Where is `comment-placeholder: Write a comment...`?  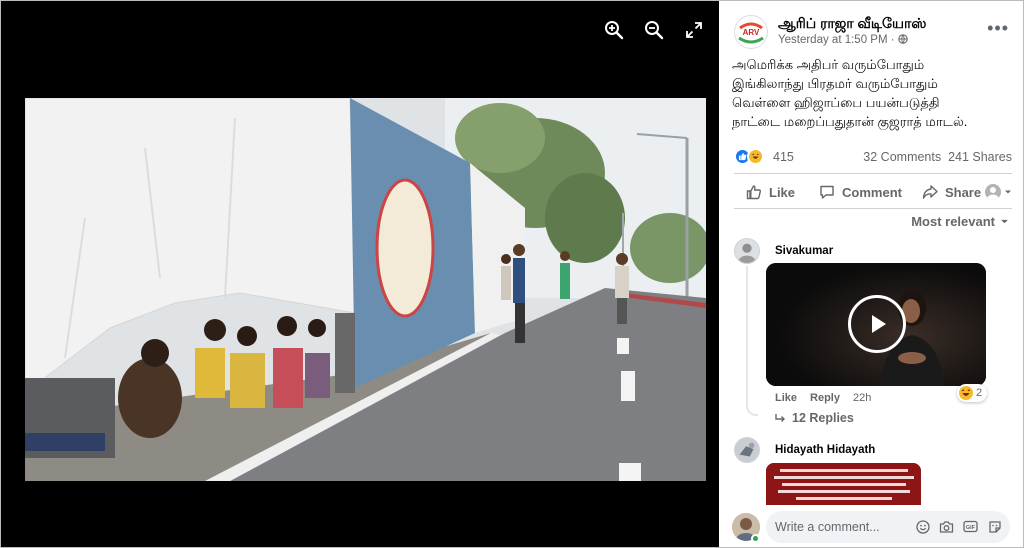
comment-placeholder: Write a comment... is located at coordinates (827, 527).